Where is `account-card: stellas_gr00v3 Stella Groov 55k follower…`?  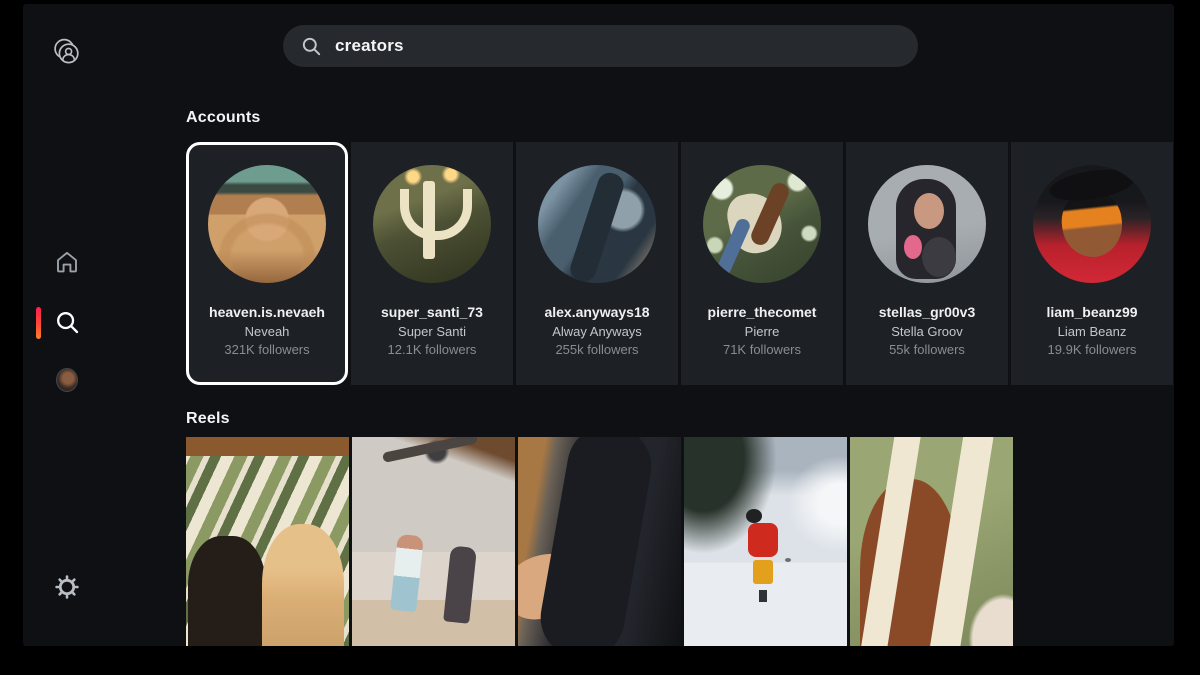 account-card: stellas_gr00v3 Stella Groov 55k follower… is located at coordinates (927, 263).